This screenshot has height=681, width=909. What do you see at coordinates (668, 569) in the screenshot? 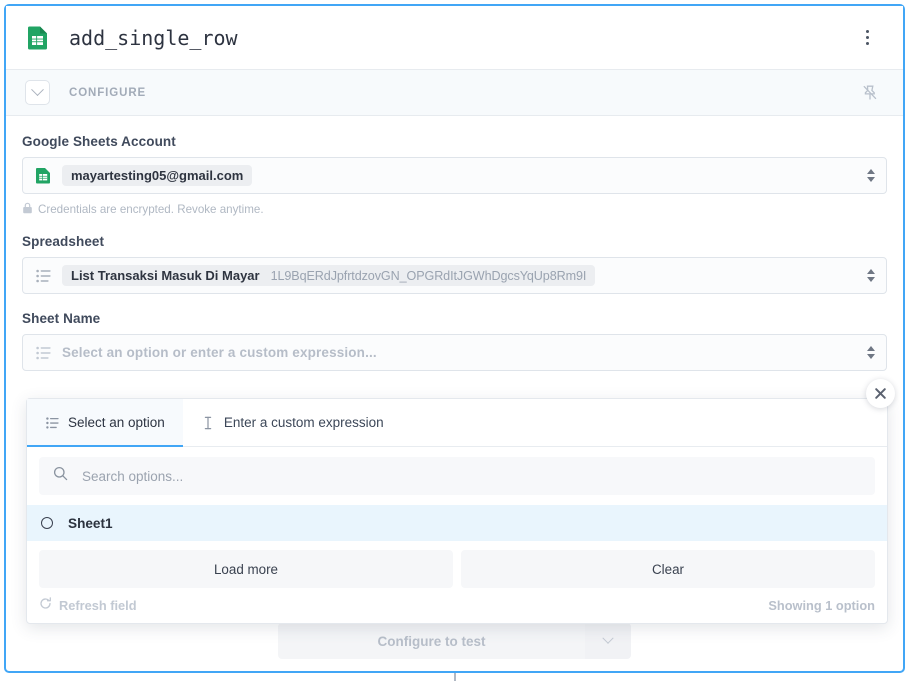
I see `clear-button: Clear` at bounding box center [668, 569].